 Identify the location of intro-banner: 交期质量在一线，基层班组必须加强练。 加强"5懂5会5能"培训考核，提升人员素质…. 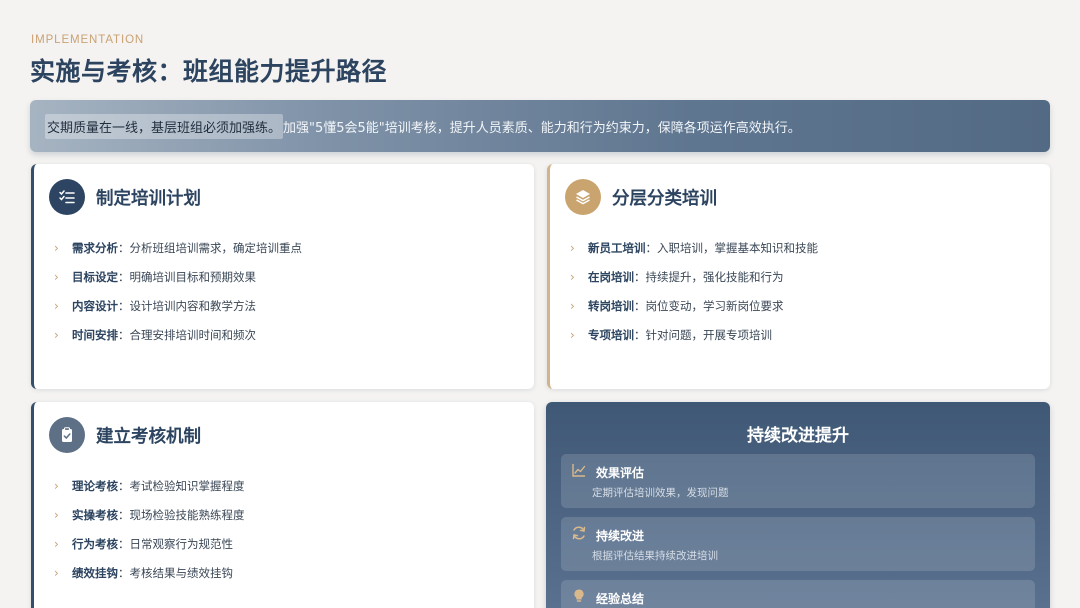
(540, 126).